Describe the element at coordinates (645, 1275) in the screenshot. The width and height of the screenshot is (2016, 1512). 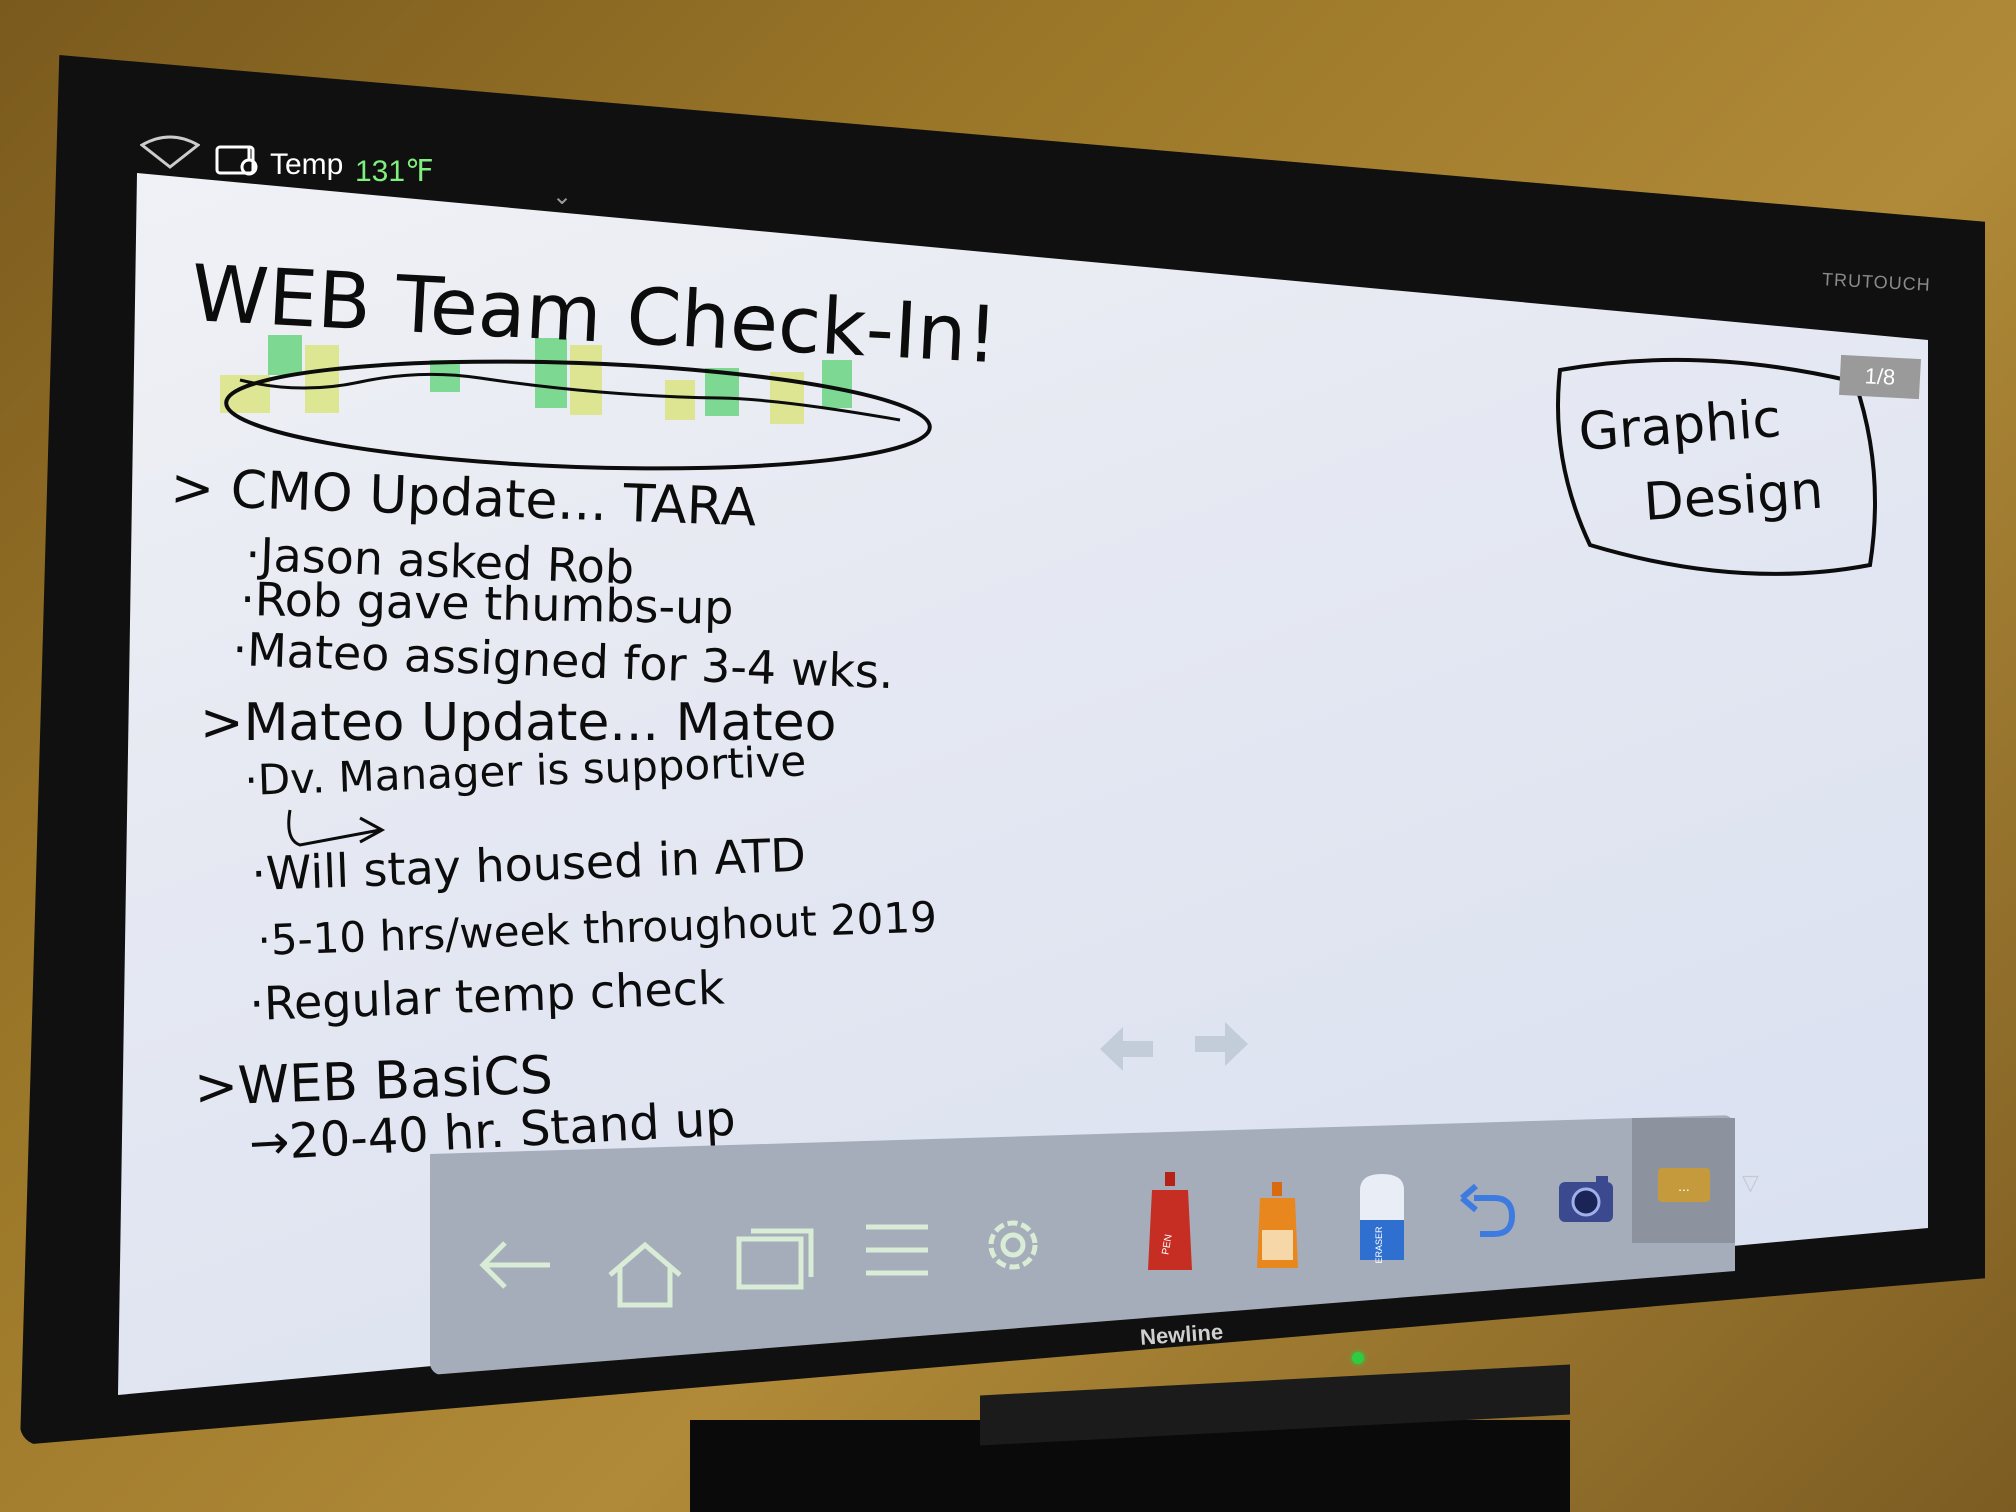
I see `home-icon` at that location.